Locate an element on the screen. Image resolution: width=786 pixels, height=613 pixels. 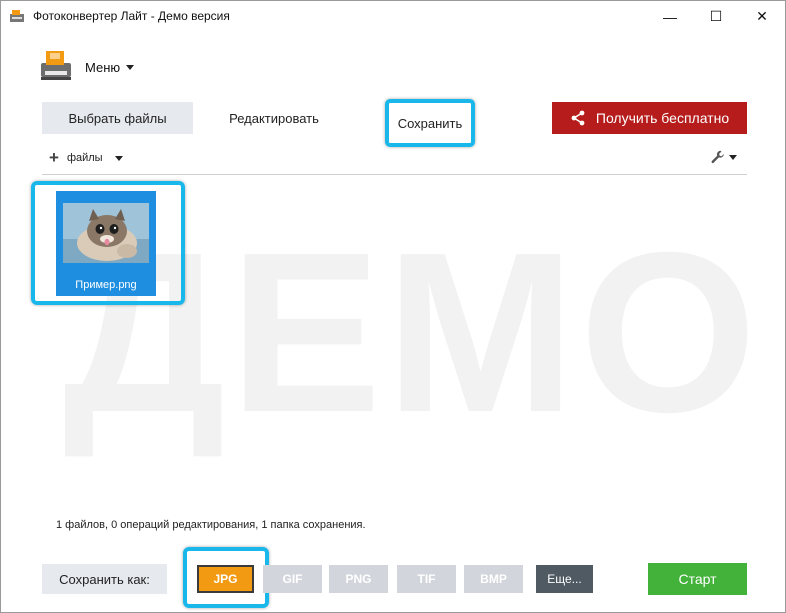
minimize-icon: — is located at coordinates (670, 16).